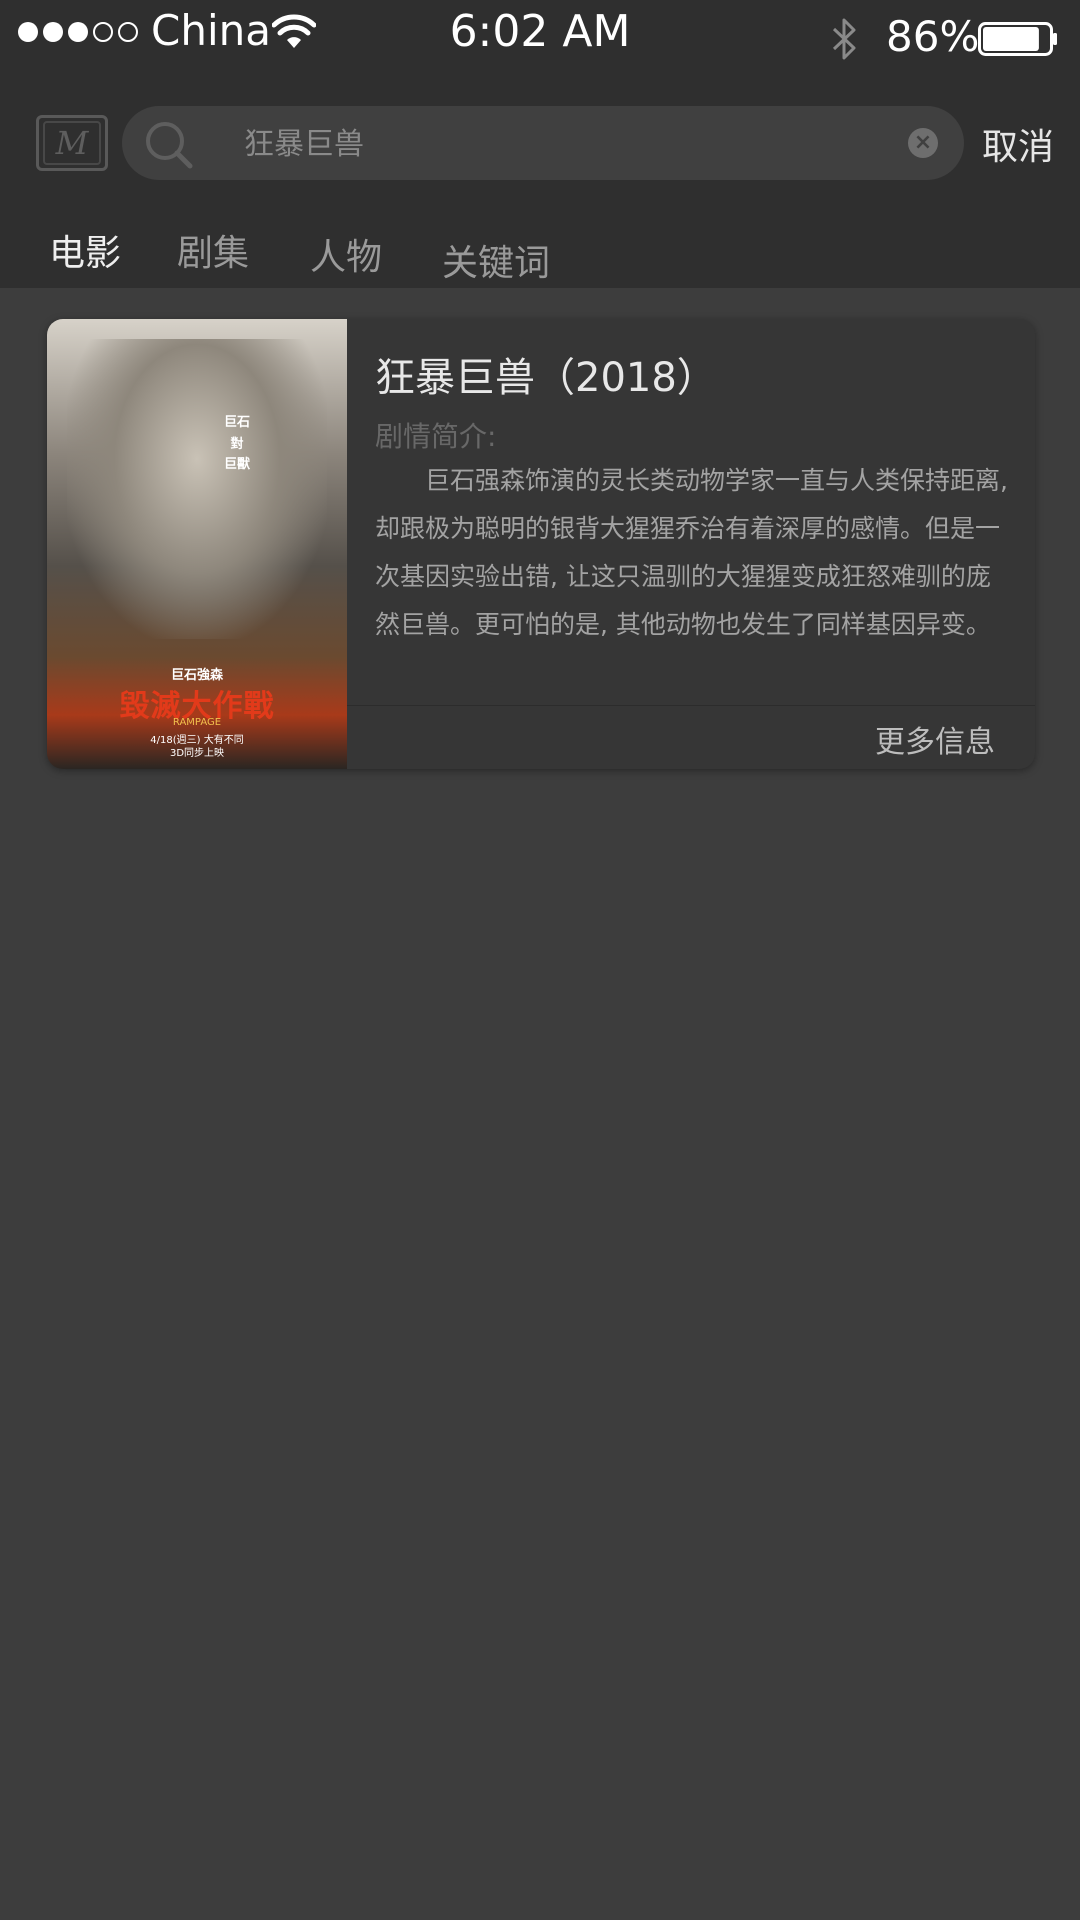 Image resolution: width=1080 pixels, height=1920 pixels. Describe the element at coordinates (691, 705) in the screenshot. I see `card-divider` at that location.